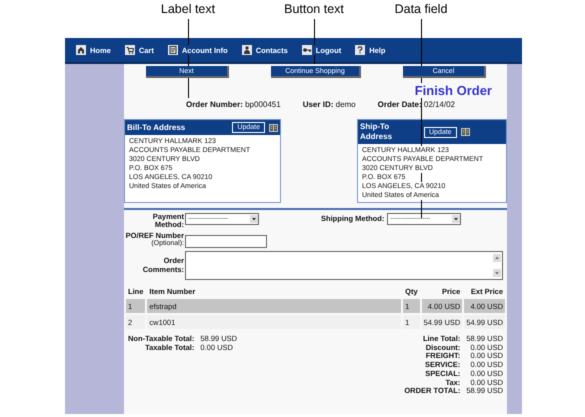 The height and width of the screenshot is (417, 585). Describe the element at coordinates (233, 104) in the screenshot. I see `order-detail: Order Number: bp000451` at that location.